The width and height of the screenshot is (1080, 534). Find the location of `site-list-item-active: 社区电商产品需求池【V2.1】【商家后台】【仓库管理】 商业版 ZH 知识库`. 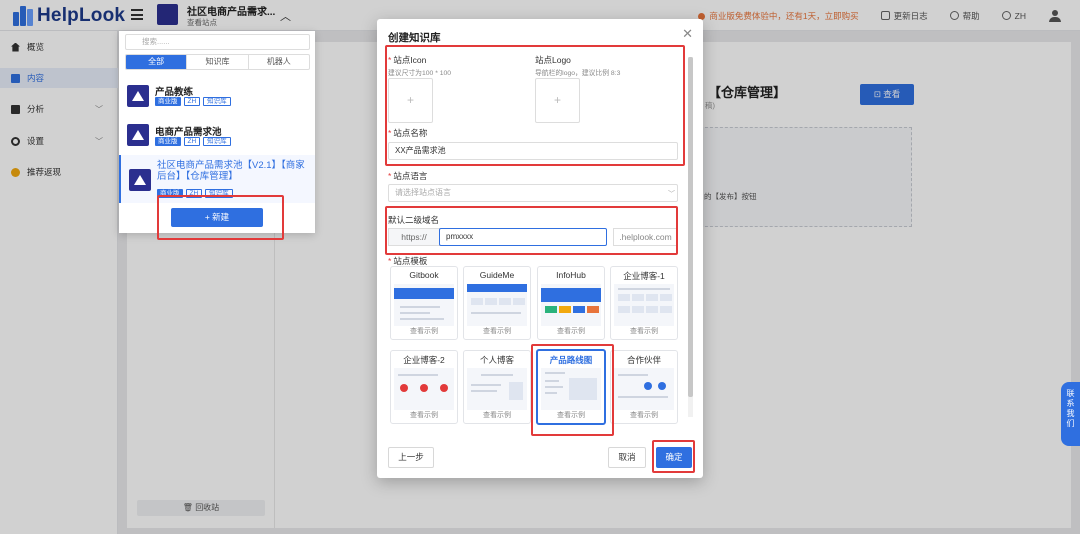

site-list-item-active: 社区电商产品需求池【V2.1】【商家后台】【仓库管理】 商业版 ZH 知识库 is located at coordinates (217, 179).